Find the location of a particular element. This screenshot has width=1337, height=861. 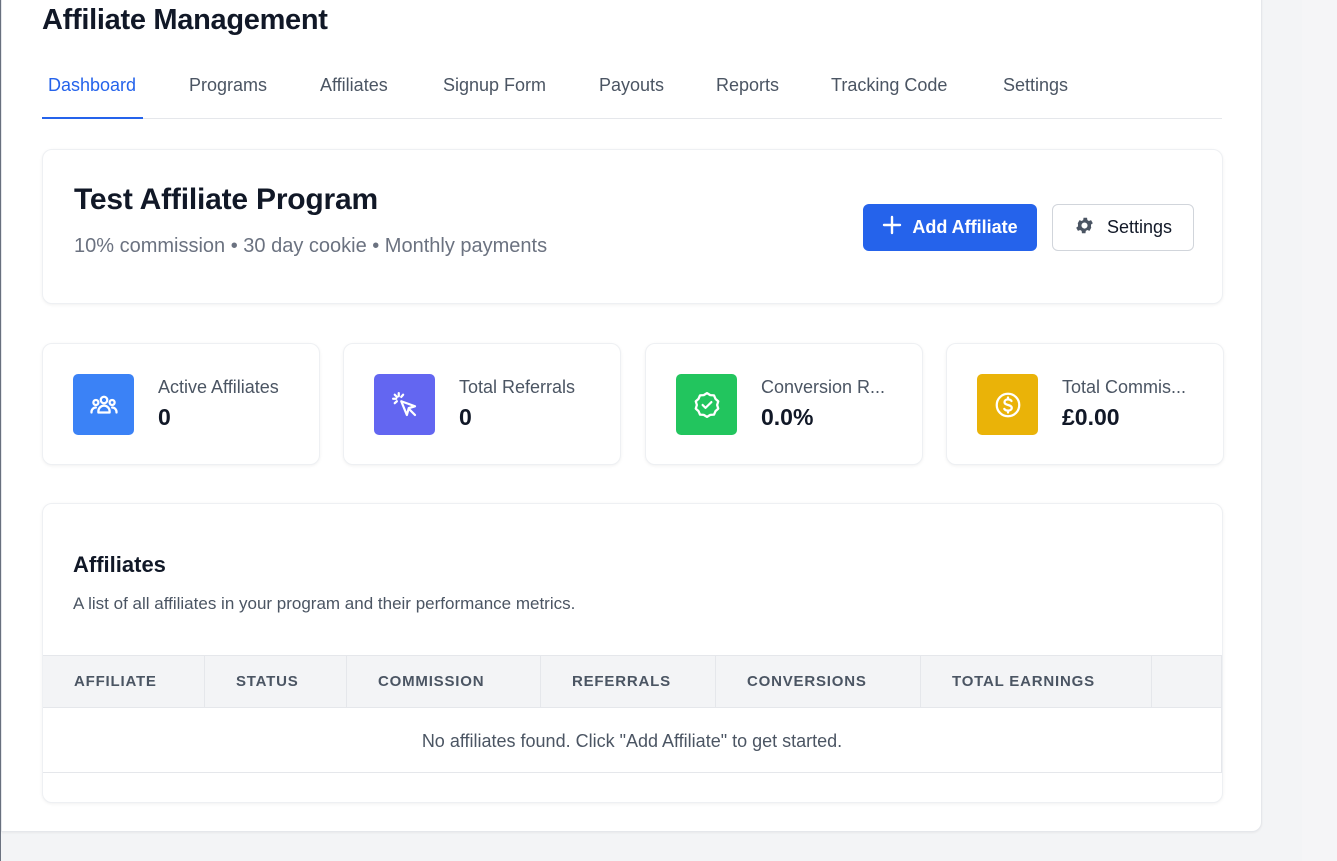

stat-card-conversion-rate: Conversion R... 0.0% is located at coordinates (784, 404).